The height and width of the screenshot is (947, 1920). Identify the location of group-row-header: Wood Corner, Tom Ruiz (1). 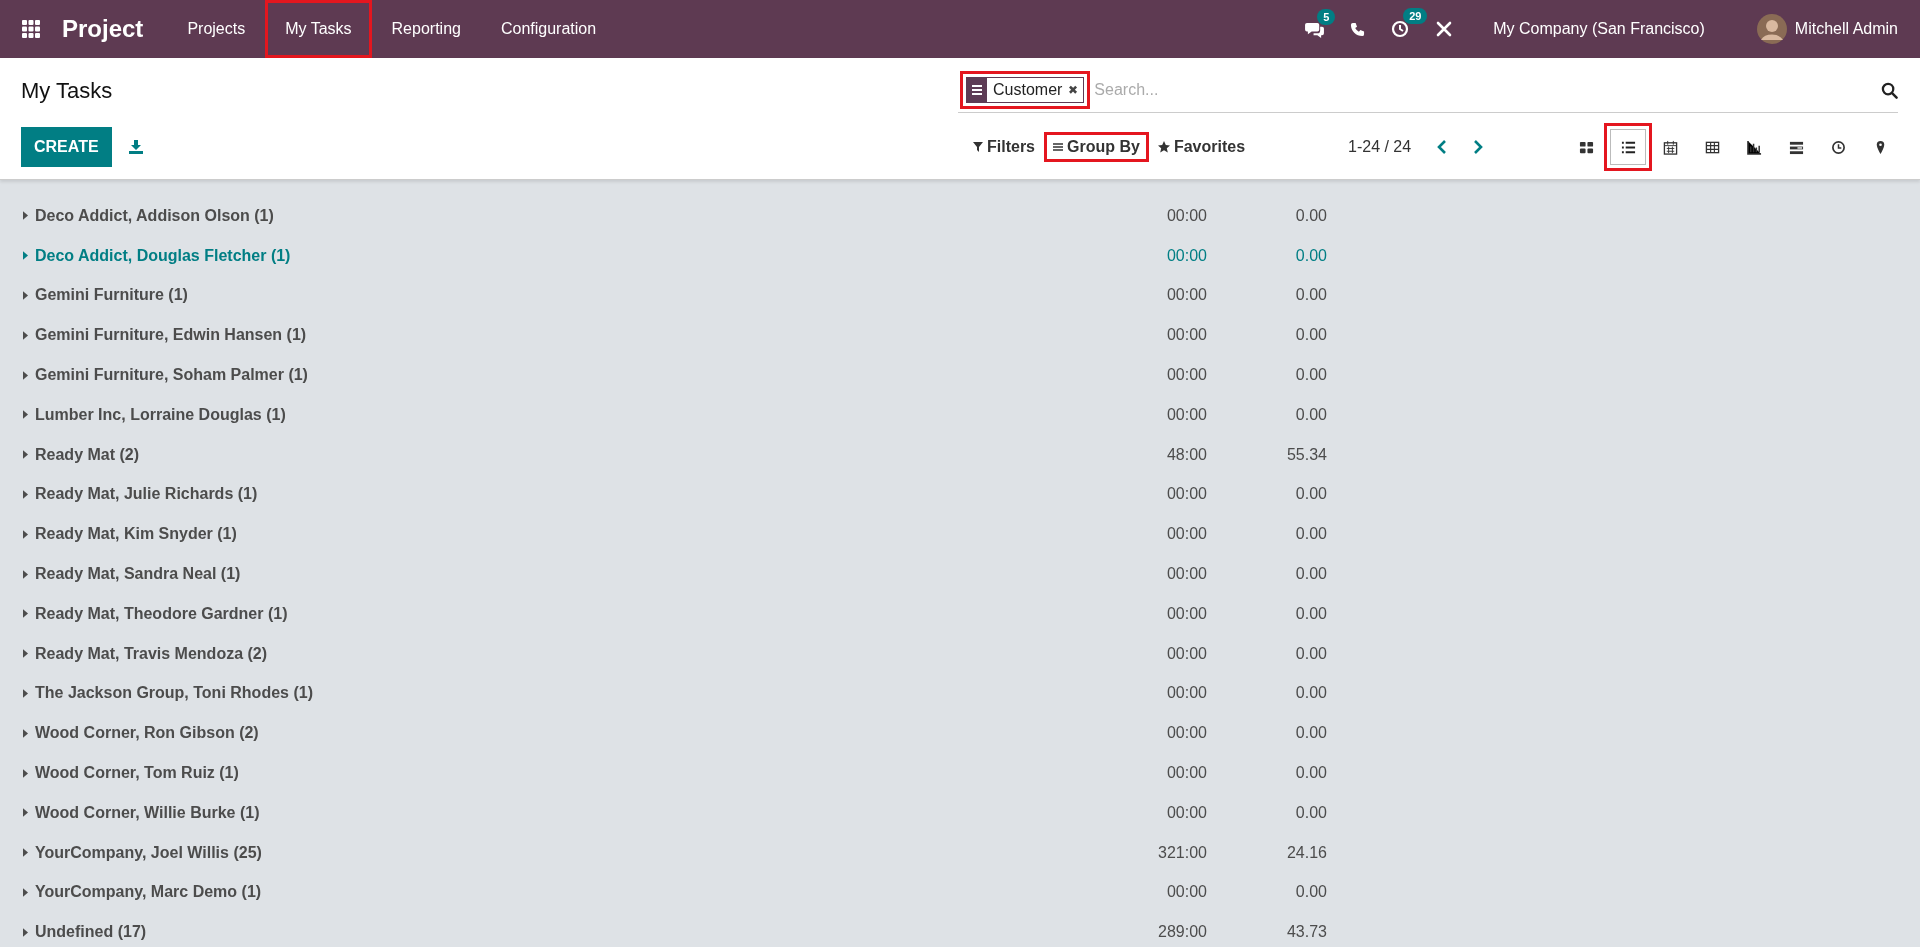
(551, 773).